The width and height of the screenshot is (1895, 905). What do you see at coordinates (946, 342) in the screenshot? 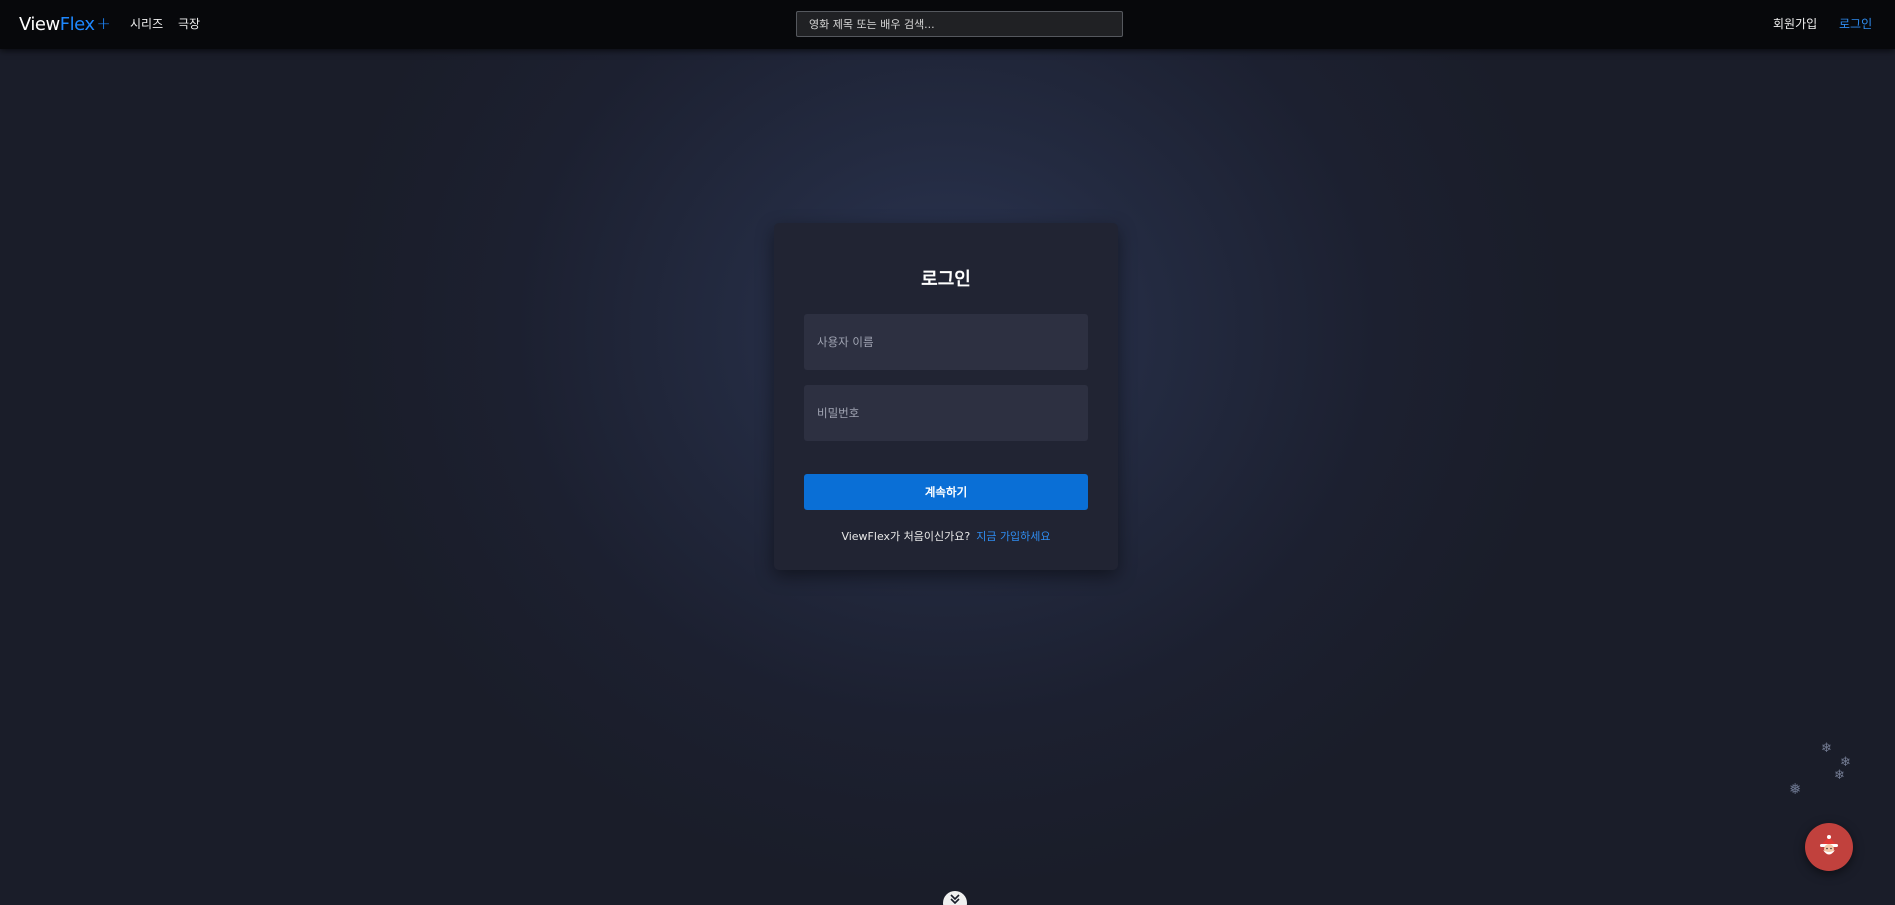
I see `username-field` at bounding box center [946, 342].